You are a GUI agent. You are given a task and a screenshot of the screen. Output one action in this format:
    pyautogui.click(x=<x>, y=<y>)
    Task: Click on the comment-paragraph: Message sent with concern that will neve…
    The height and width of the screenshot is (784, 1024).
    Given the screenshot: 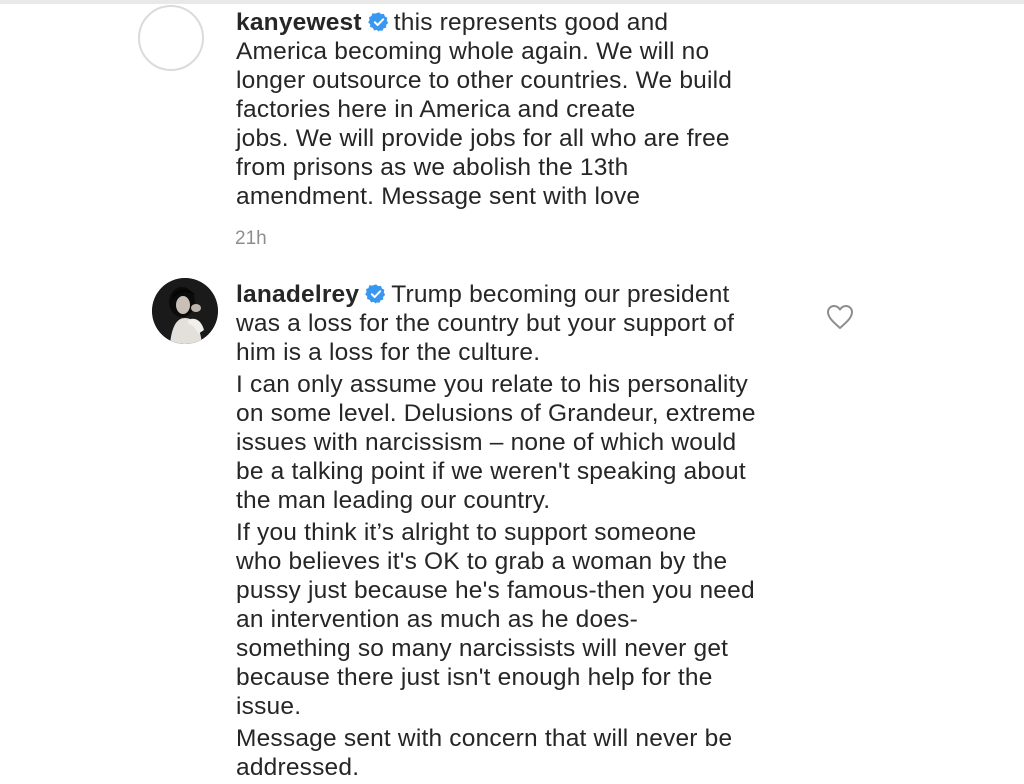 What is the action you would take?
    pyautogui.click(x=526, y=753)
    